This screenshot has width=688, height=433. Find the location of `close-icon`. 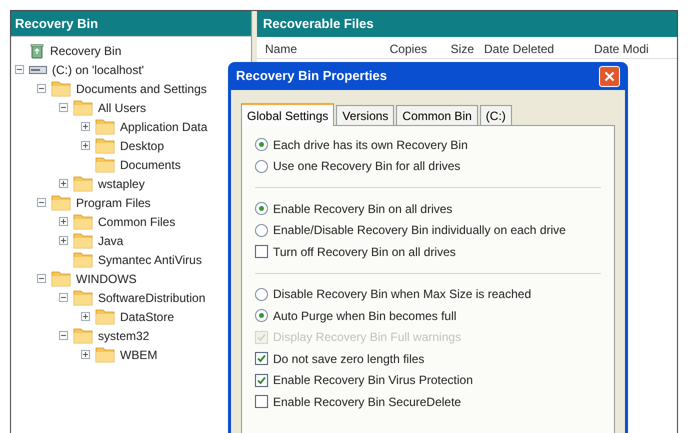

close-icon is located at coordinates (609, 76).